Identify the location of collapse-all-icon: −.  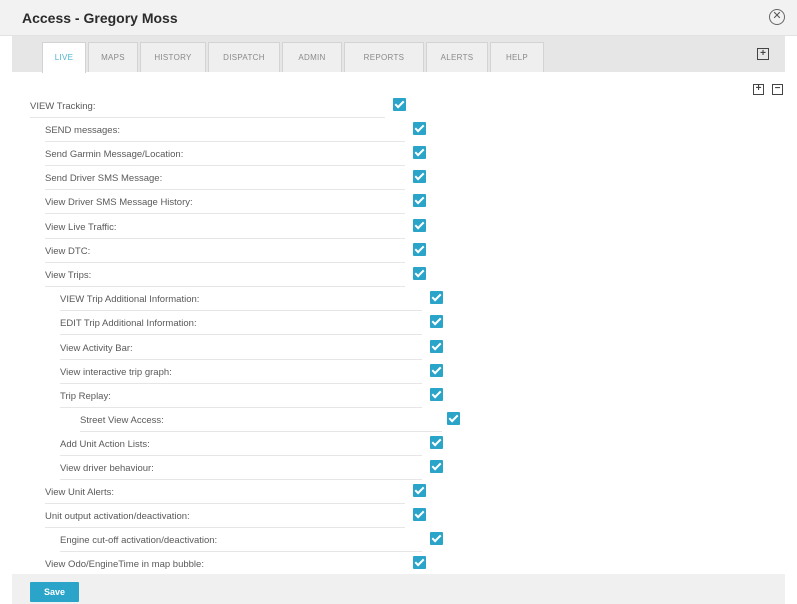
(777, 89).